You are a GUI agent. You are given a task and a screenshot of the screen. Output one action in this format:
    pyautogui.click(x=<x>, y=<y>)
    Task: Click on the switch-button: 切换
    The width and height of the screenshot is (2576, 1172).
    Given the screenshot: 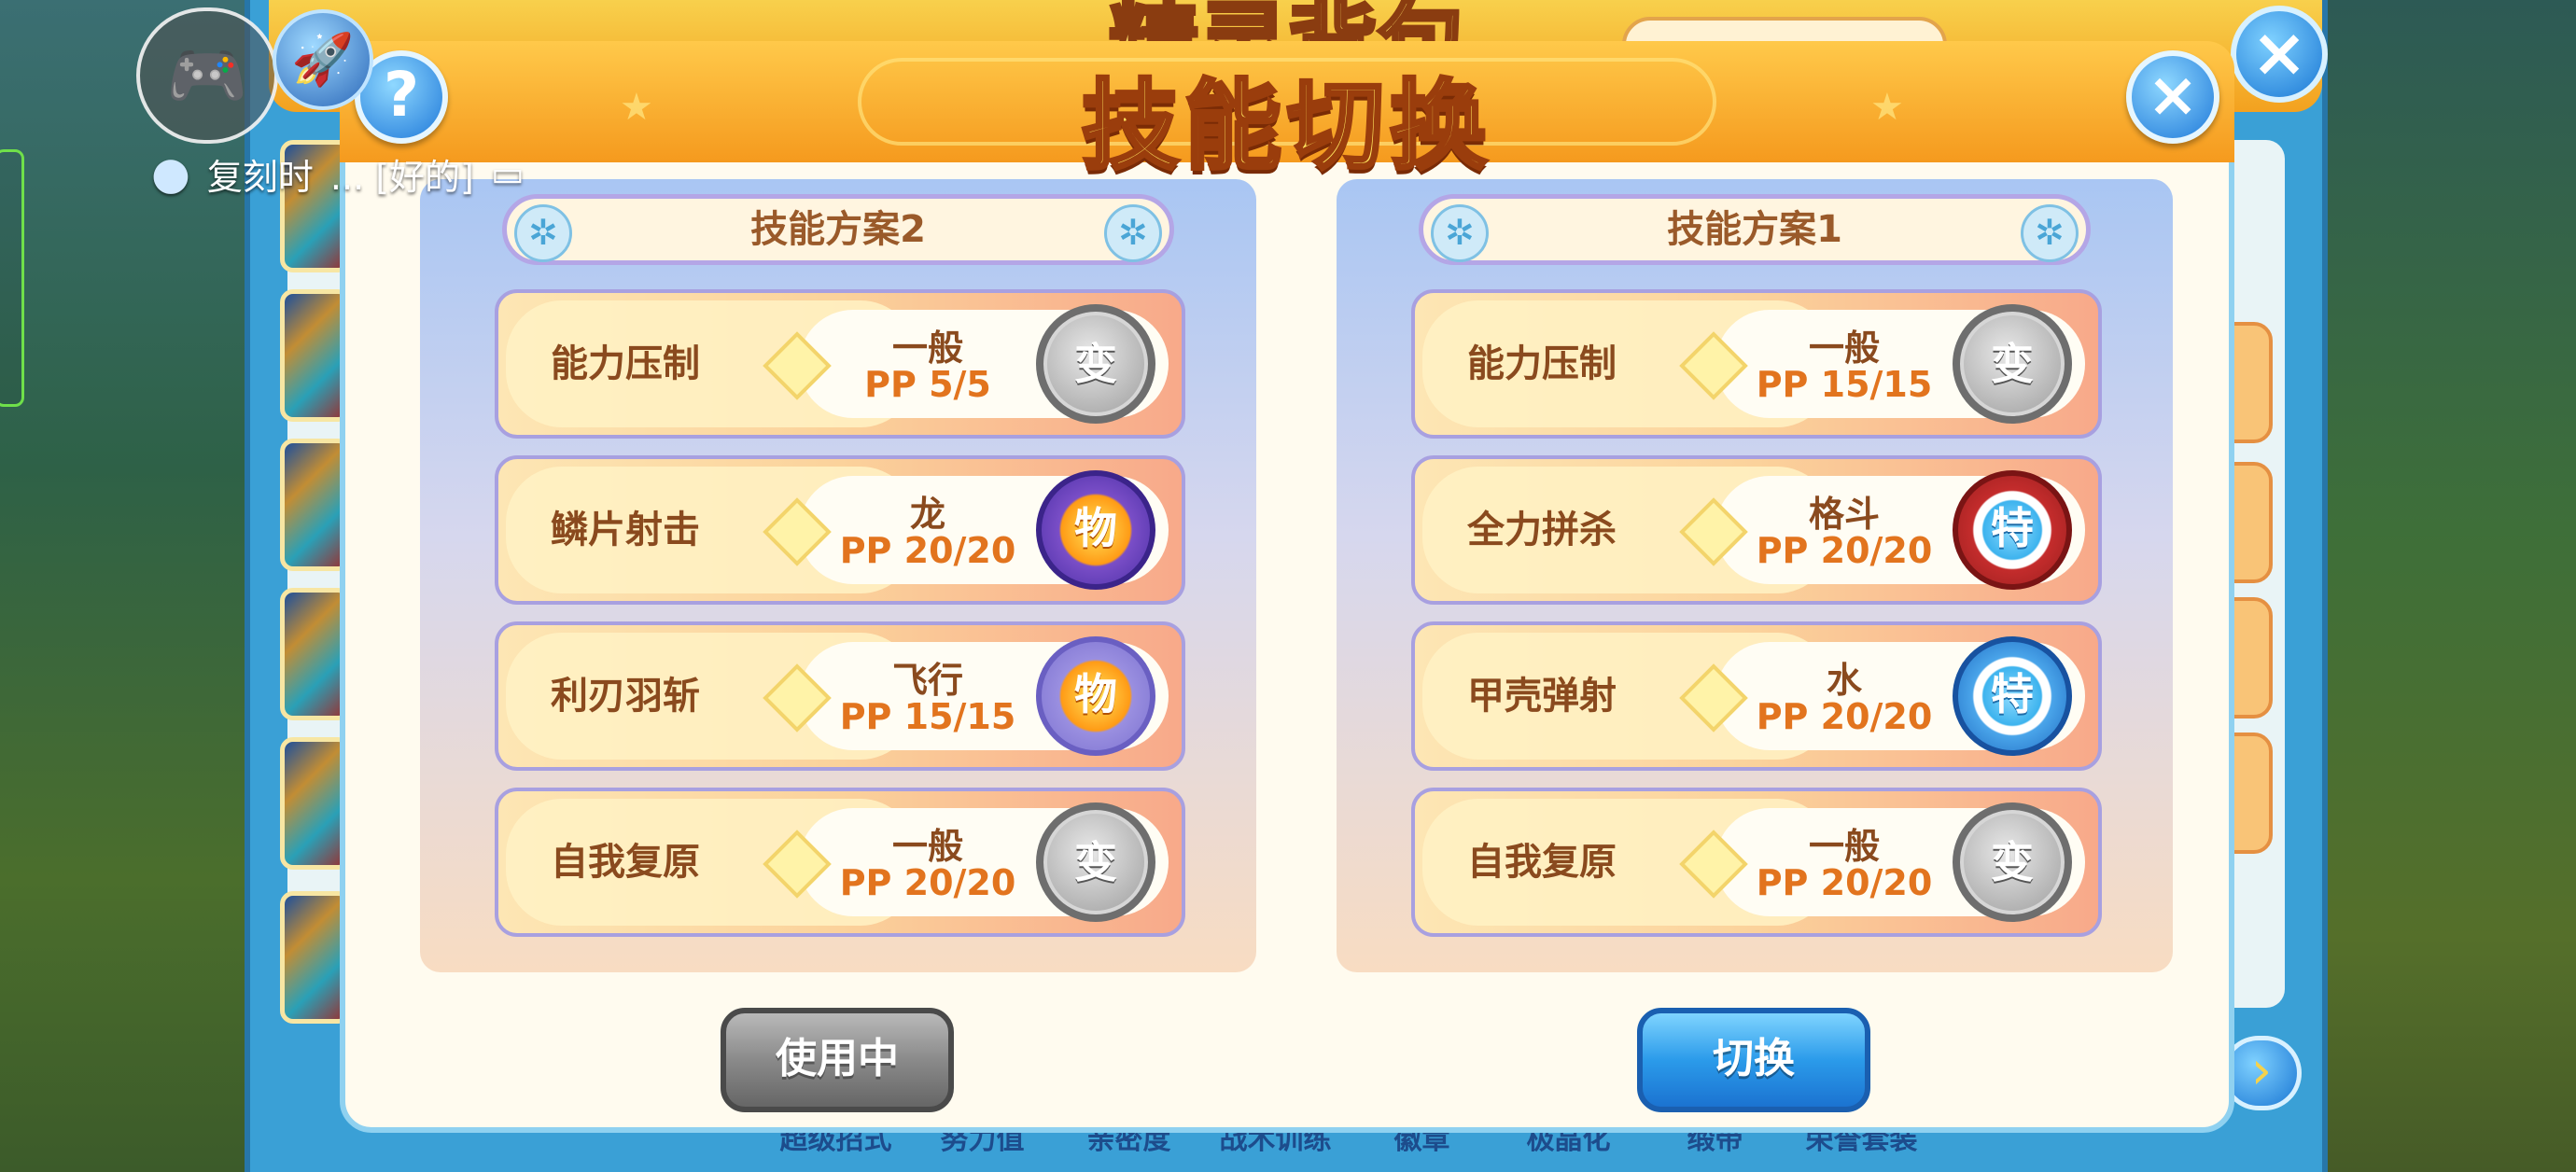 What is the action you would take?
    pyautogui.click(x=1753, y=1060)
    